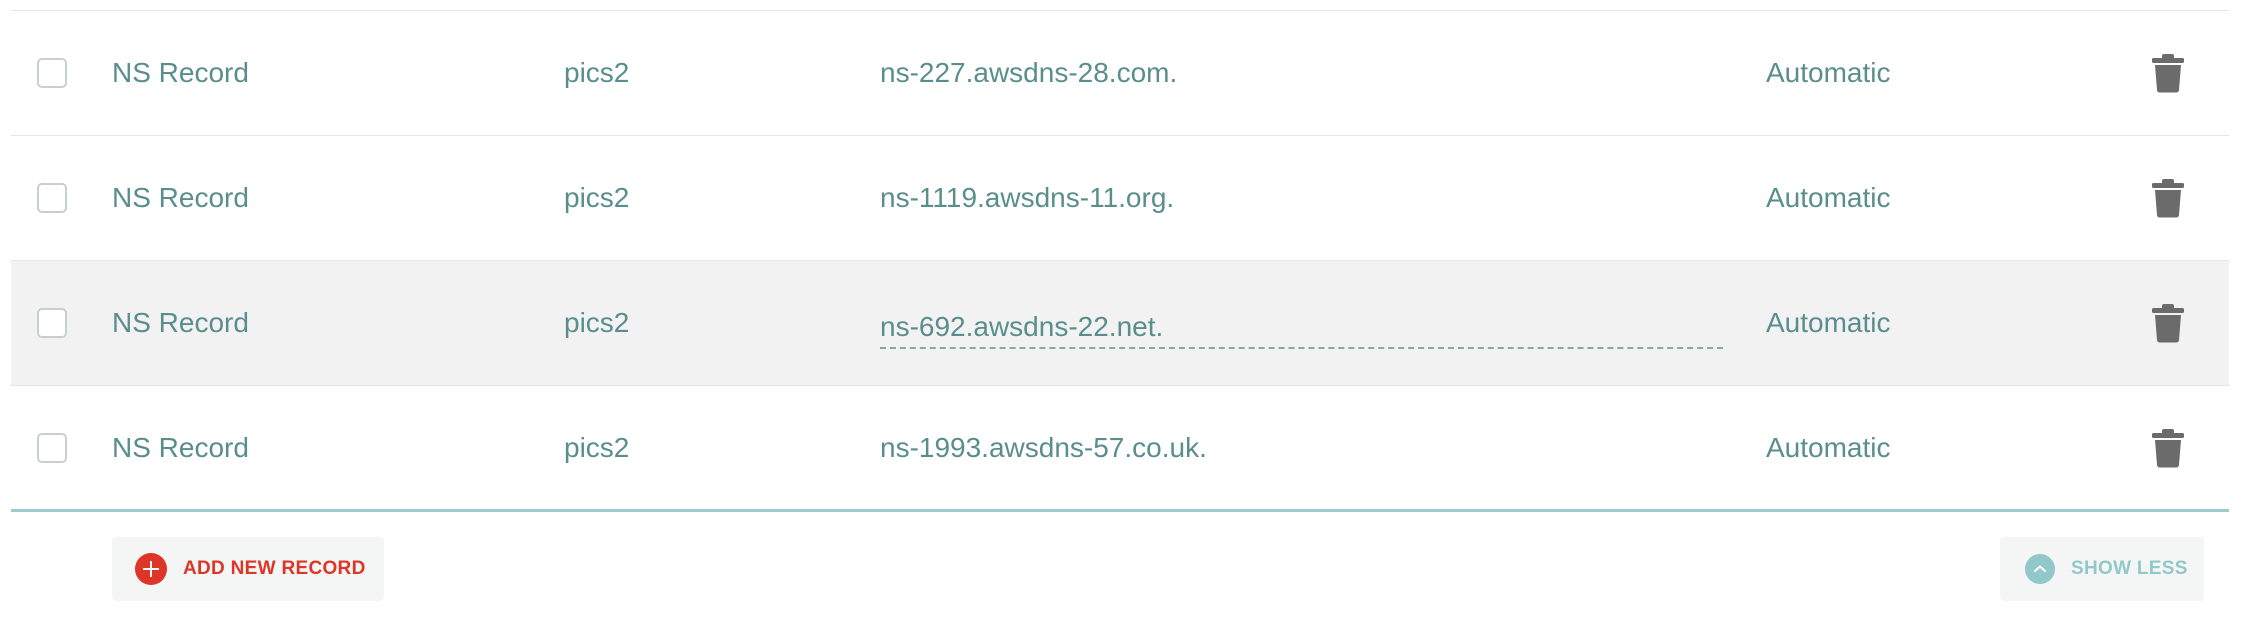  Describe the element at coordinates (1021, 327) in the screenshot. I see `record-value: ns-692.awsdns-22.net.` at that location.